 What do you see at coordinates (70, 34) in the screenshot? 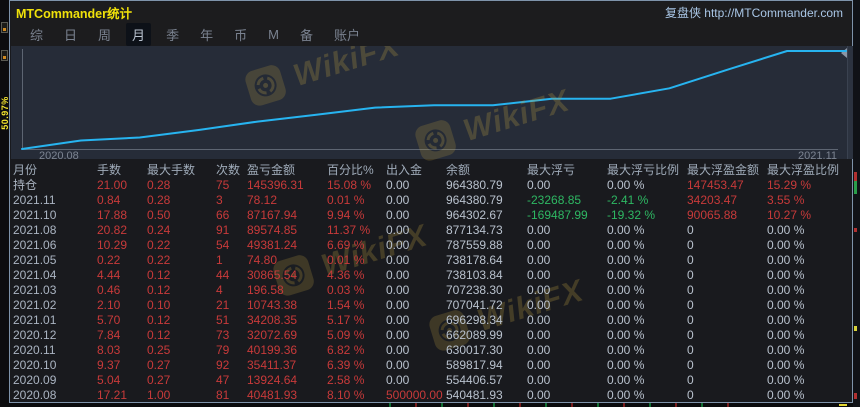
I see `menu-item-日: 日` at bounding box center [70, 34].